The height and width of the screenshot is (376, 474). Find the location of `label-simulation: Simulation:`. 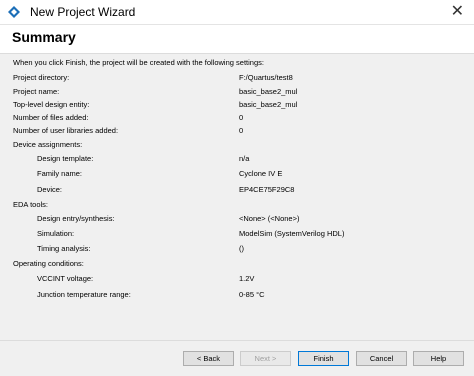

label-simulation: Simulation: is located at coordinates (56, 233).